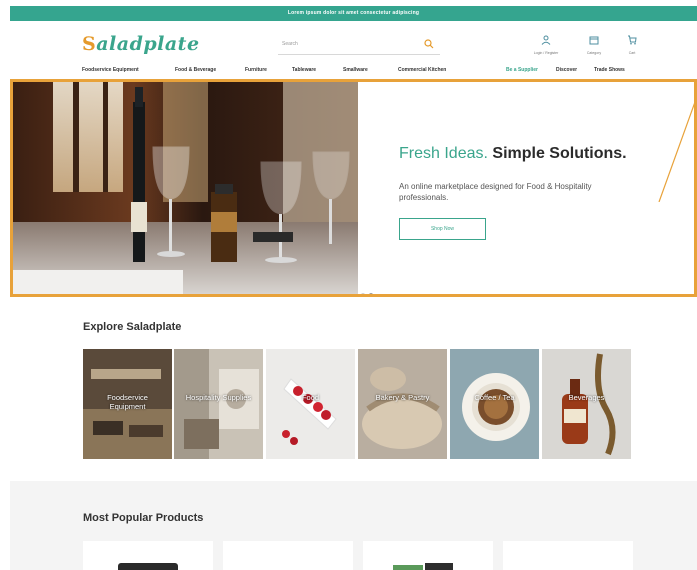  I want to click on hero-title-accent: Fresh Ideas., so click(443, 153).